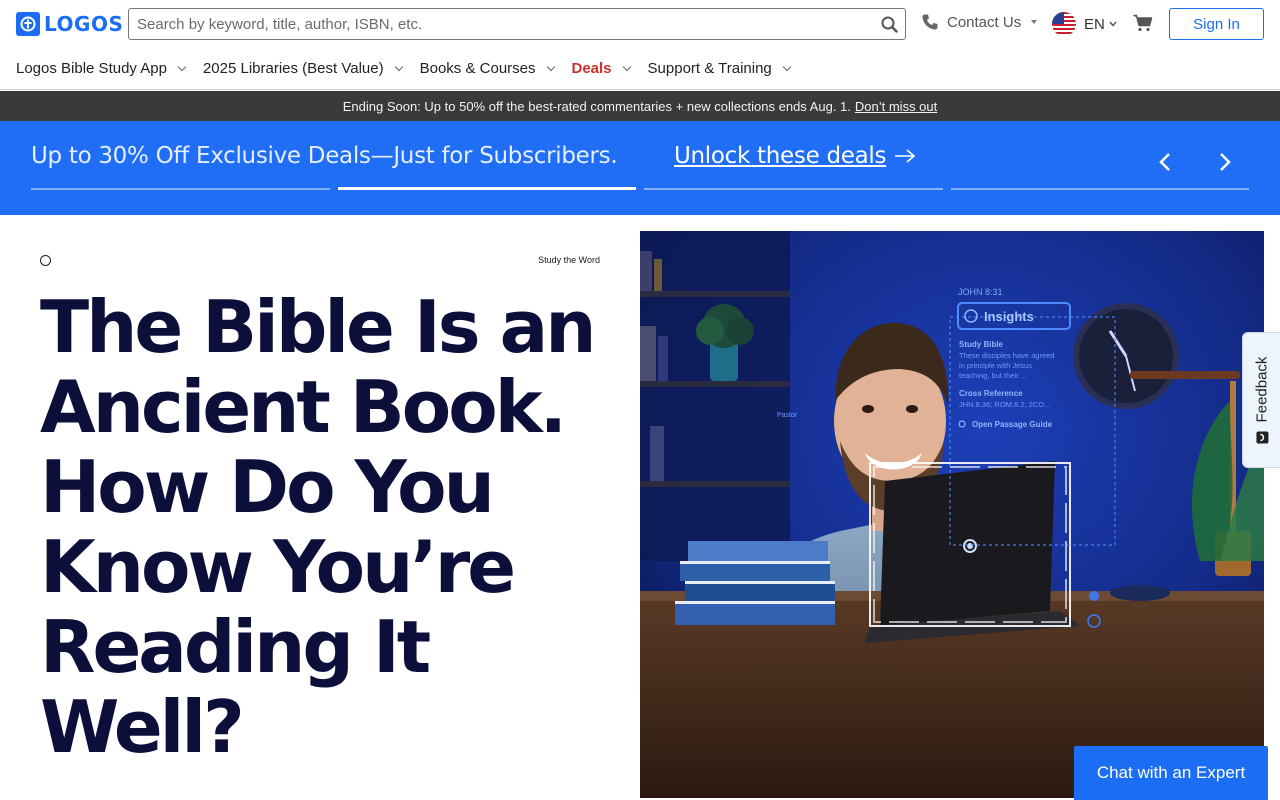  What do you see at coordinates (787, 415) in the screenshot?
I see `speaker-tag: Pastor` at bounding box center [787, 415].